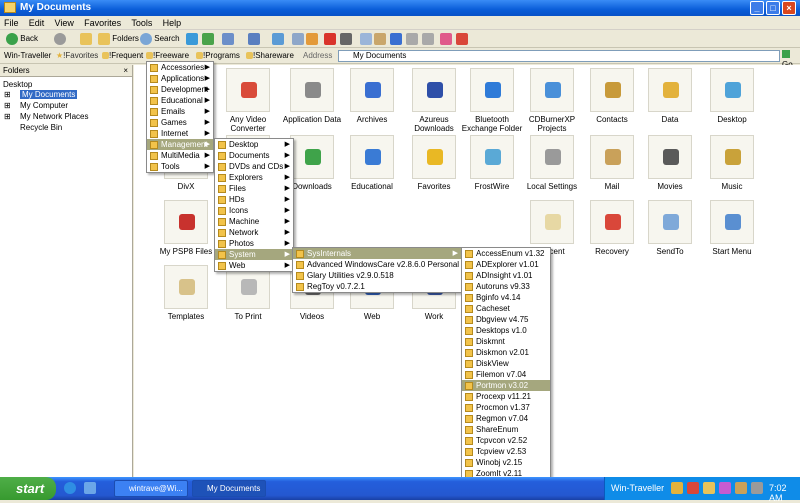 This screenshot has height=503, width=800. What do you see at coordinates (732, 163) in the screenshot?
I see `folder-item: Music` at bounding box center [732, 163].